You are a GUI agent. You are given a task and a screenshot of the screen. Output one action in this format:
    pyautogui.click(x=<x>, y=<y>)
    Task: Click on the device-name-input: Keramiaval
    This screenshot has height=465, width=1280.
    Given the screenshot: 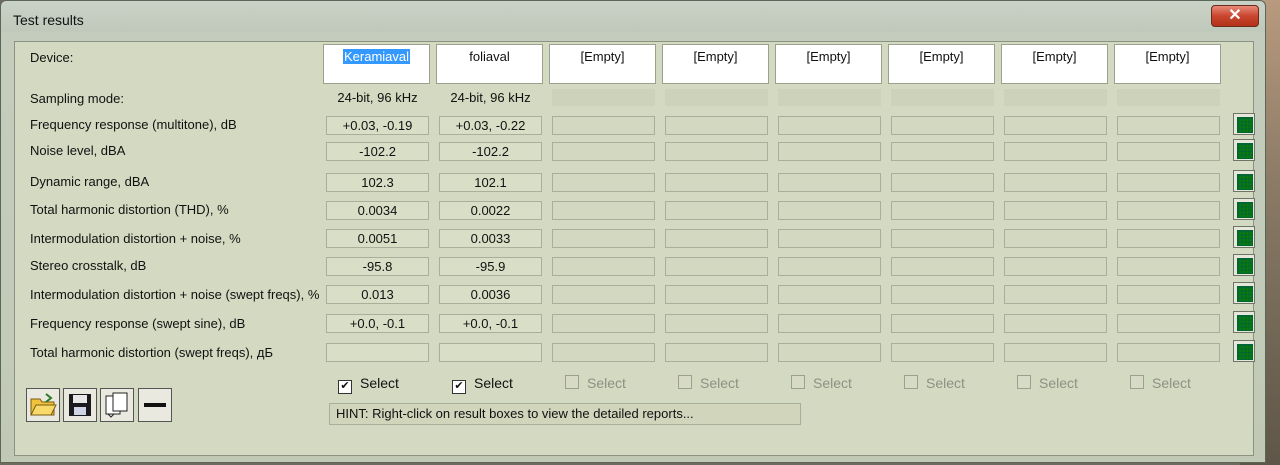 What is the action you would take?
    pyautogui.click(x=376, y=64)
    